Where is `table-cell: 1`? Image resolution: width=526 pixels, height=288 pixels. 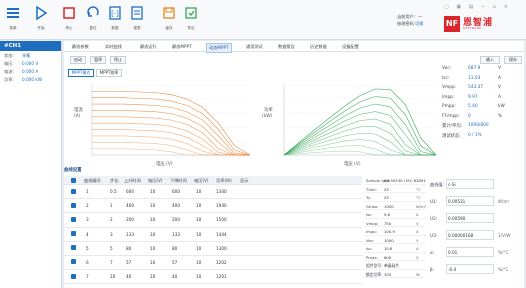
table-cell: 1 is located at coordinates (111, 206).